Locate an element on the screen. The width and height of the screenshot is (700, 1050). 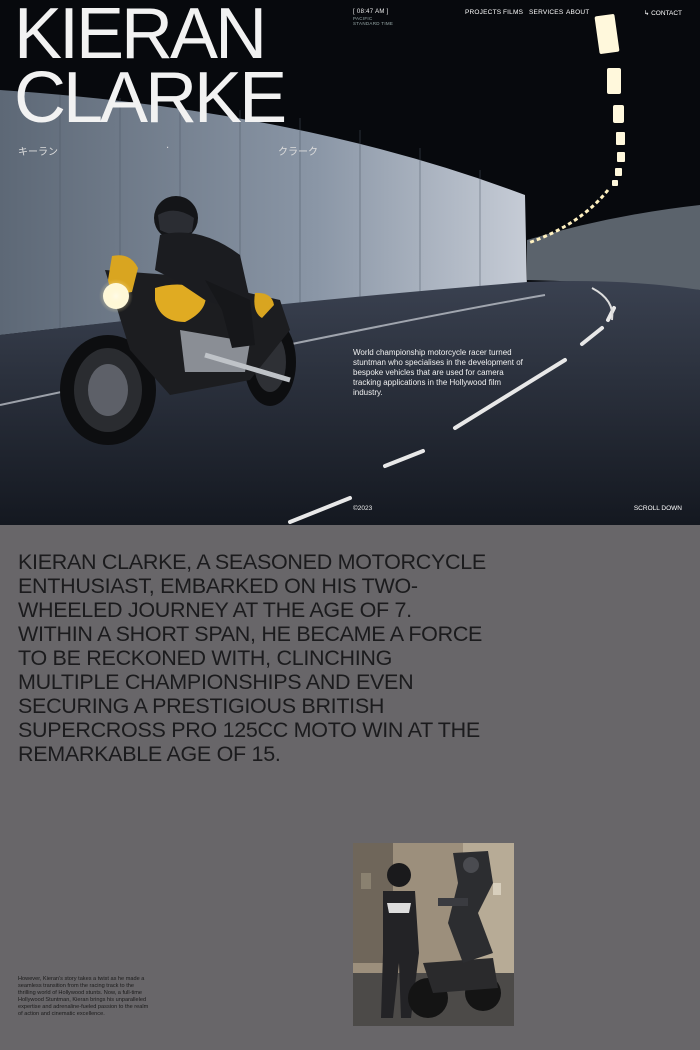
time-value: [ 08:47 AM ] is located at coordinates (371, 12).